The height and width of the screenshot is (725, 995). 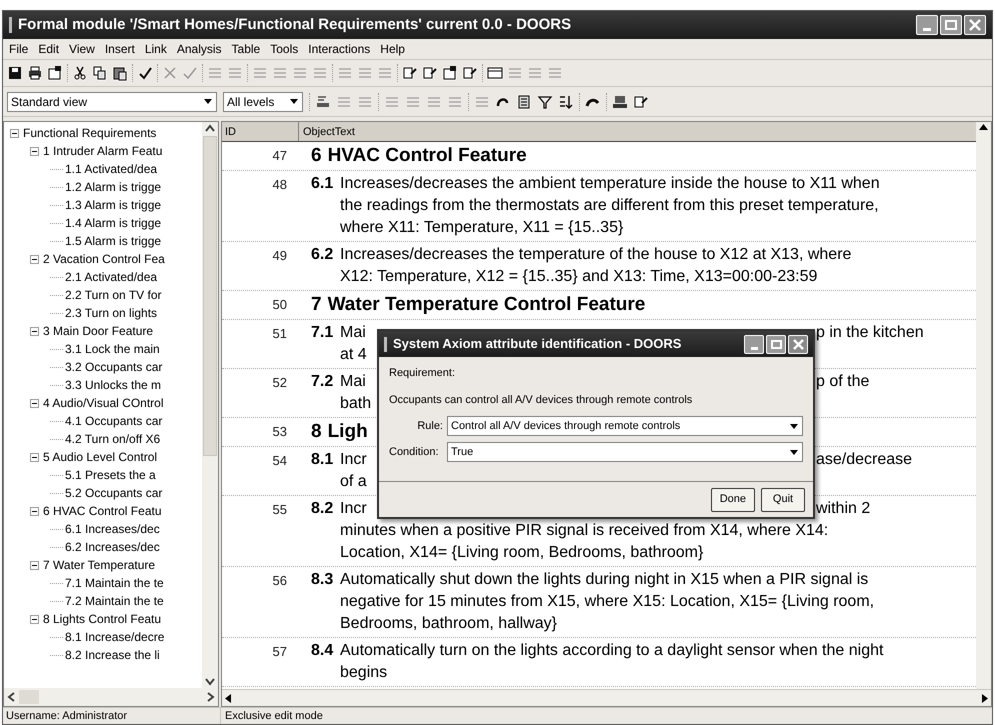 I want to click on heading-number: 8, so click(x=316, y=432).